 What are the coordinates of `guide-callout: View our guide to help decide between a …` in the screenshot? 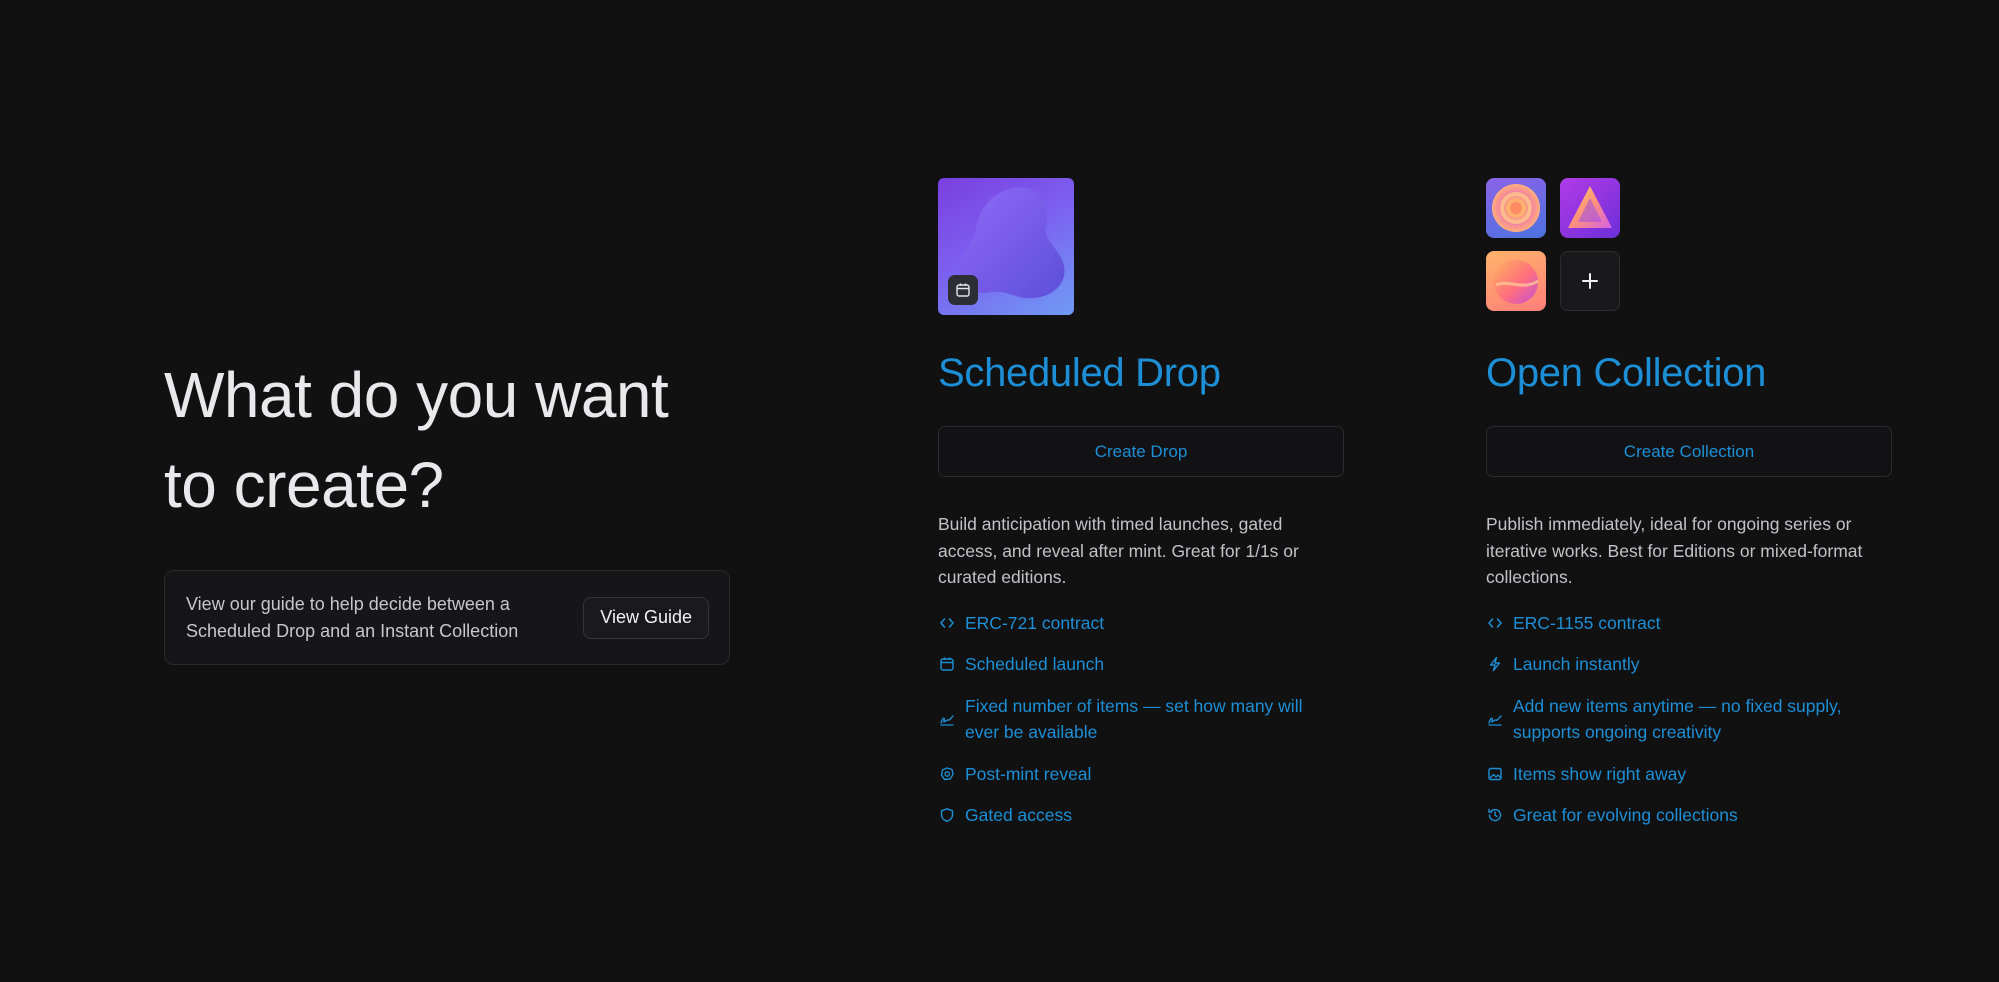 It's located at (447, 617).